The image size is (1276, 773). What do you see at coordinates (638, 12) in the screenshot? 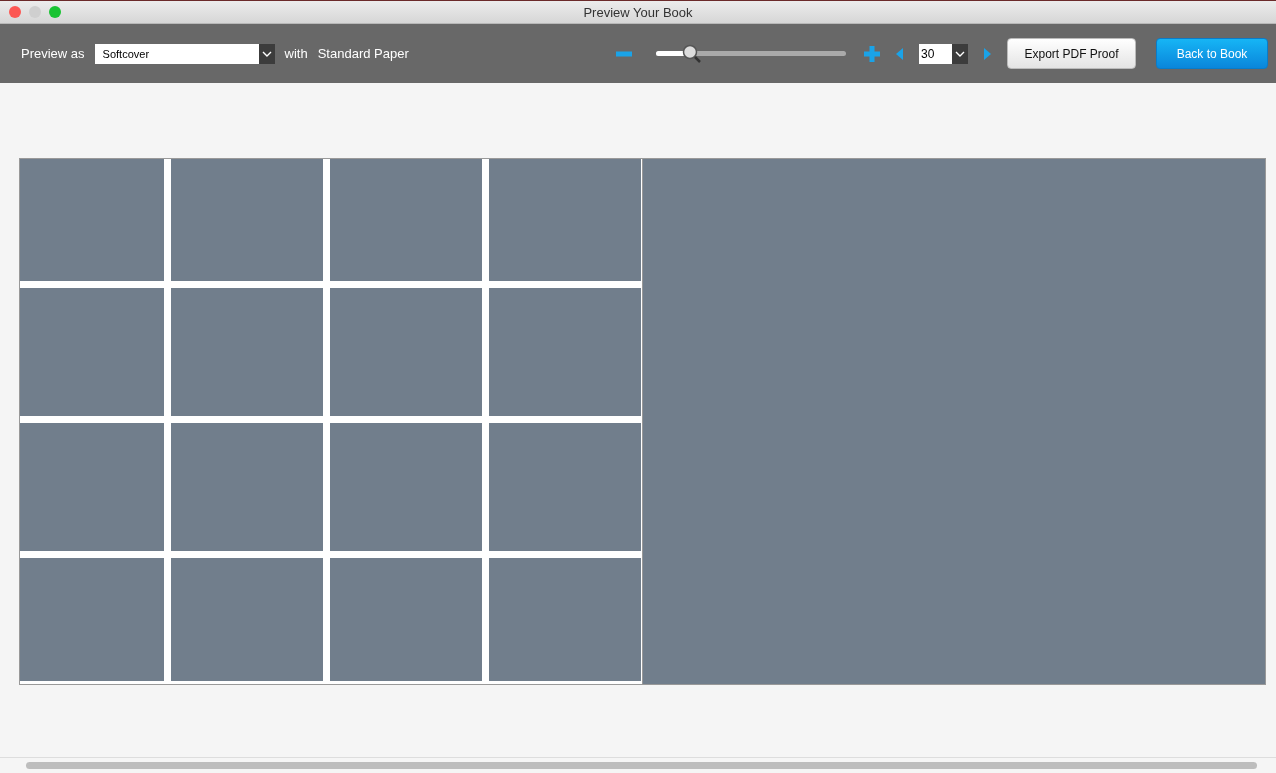
I see `window-title: Preview Your Book` at bounding box center [638, 12].